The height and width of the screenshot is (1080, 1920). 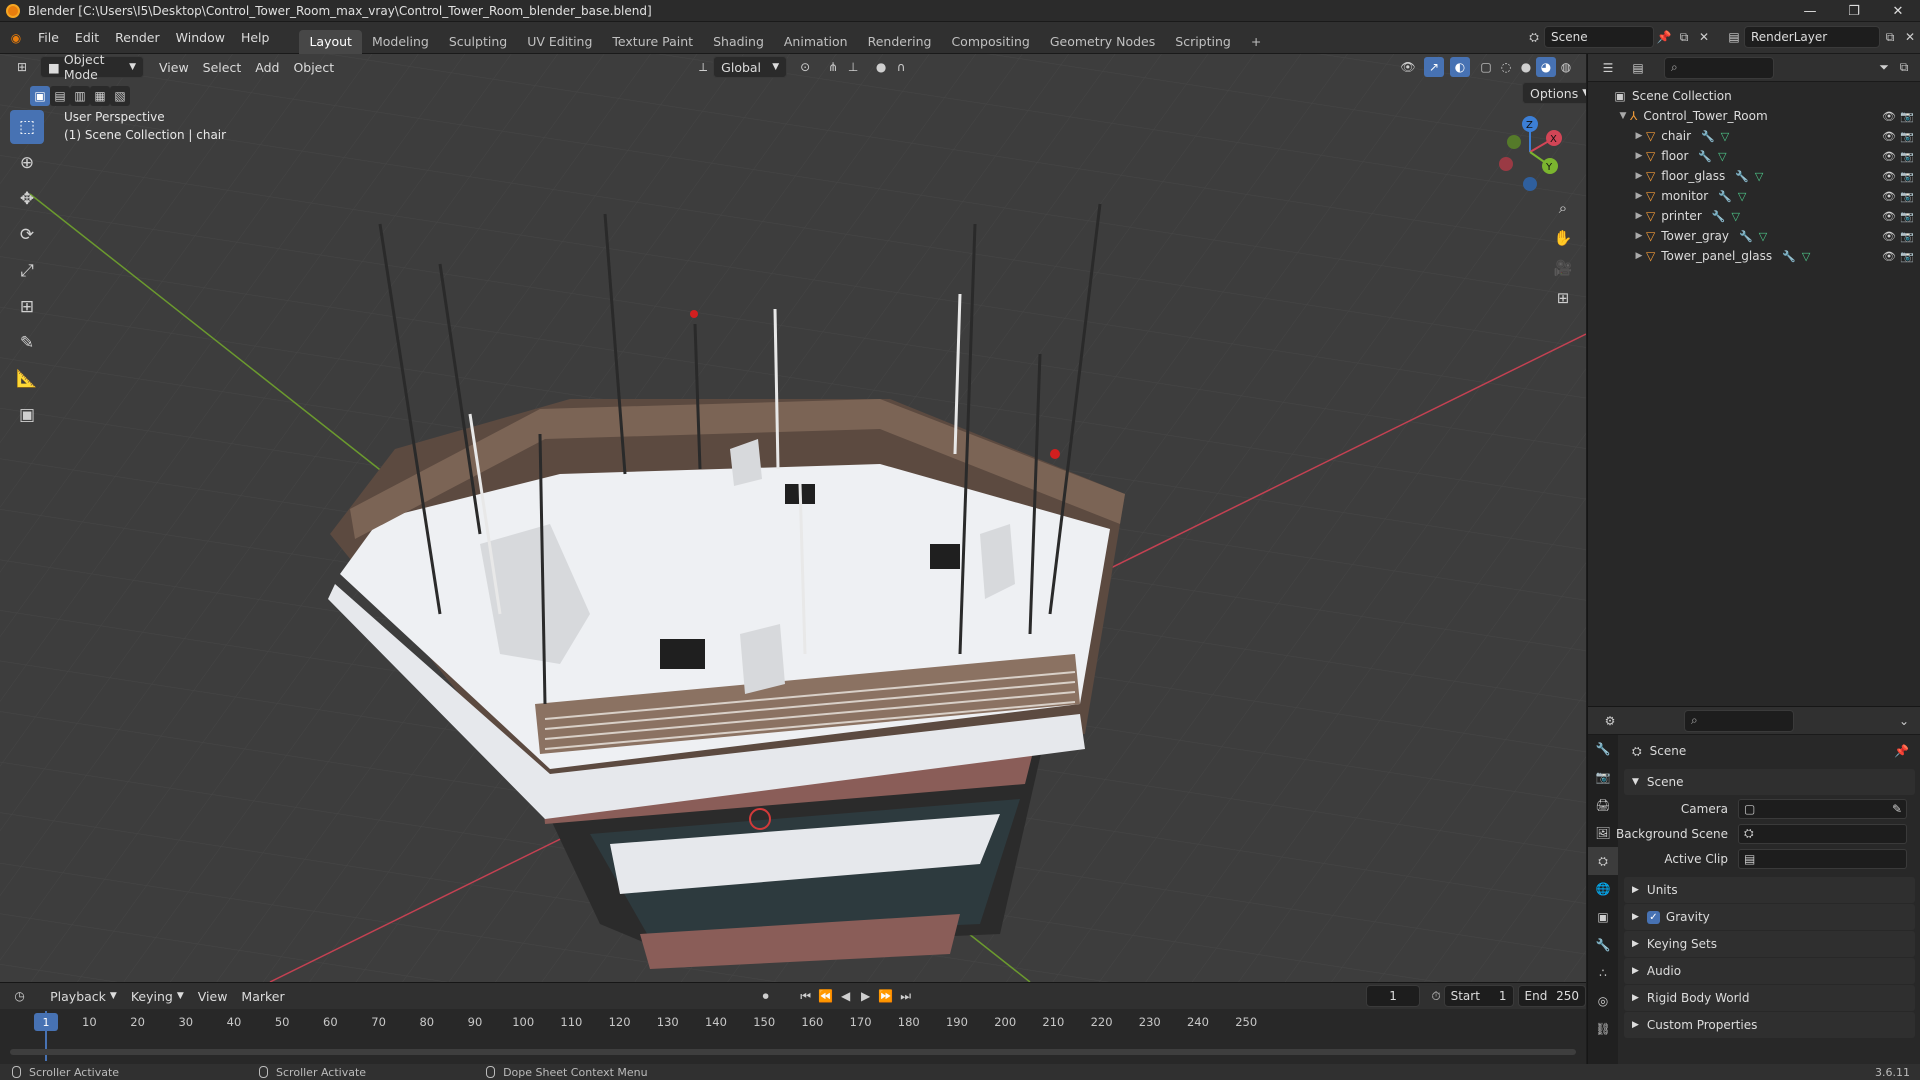 I want to click on new-scene-icon: ⧉, so click(x=1684, y=37).